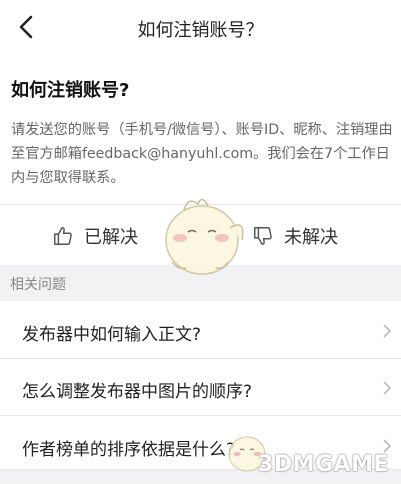 This screenshot has height=484, width=401. Describe the element at coordinates (311, 237) in the screenshot. I see `unsolved-label: 未解决` at that location.